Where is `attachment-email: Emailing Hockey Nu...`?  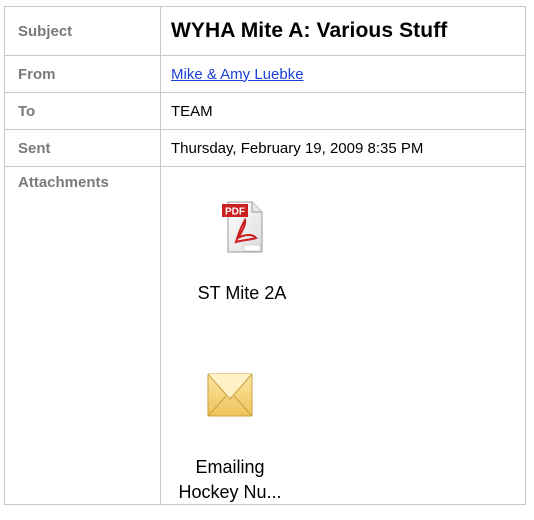
attachment-email: Emailing Hockey Nu... is located at coordinates (230, 437).